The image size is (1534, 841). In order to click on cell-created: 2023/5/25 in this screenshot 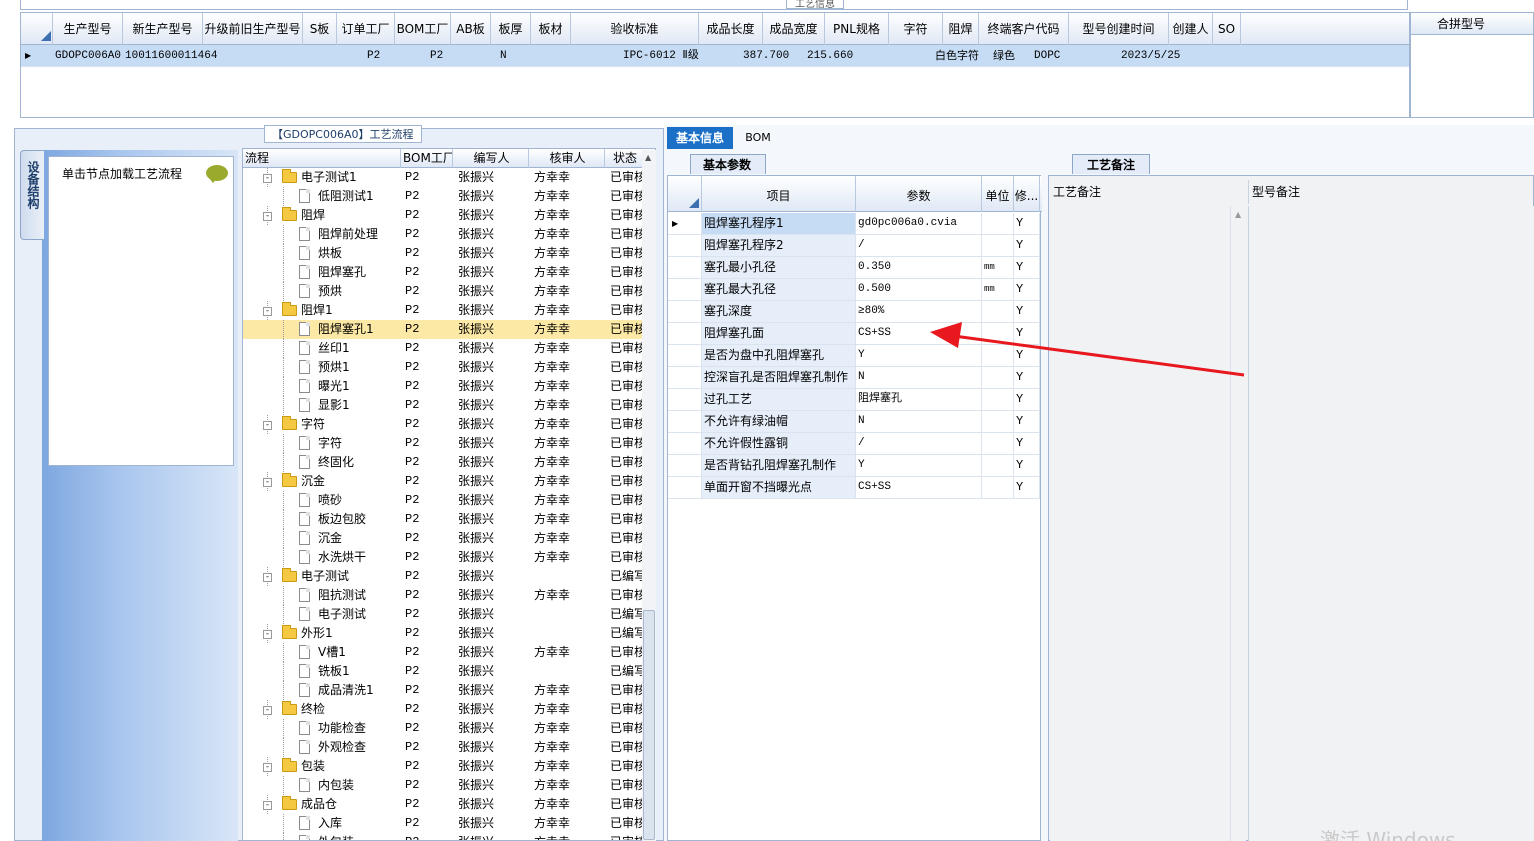, I will do `click(1156, 56)`.